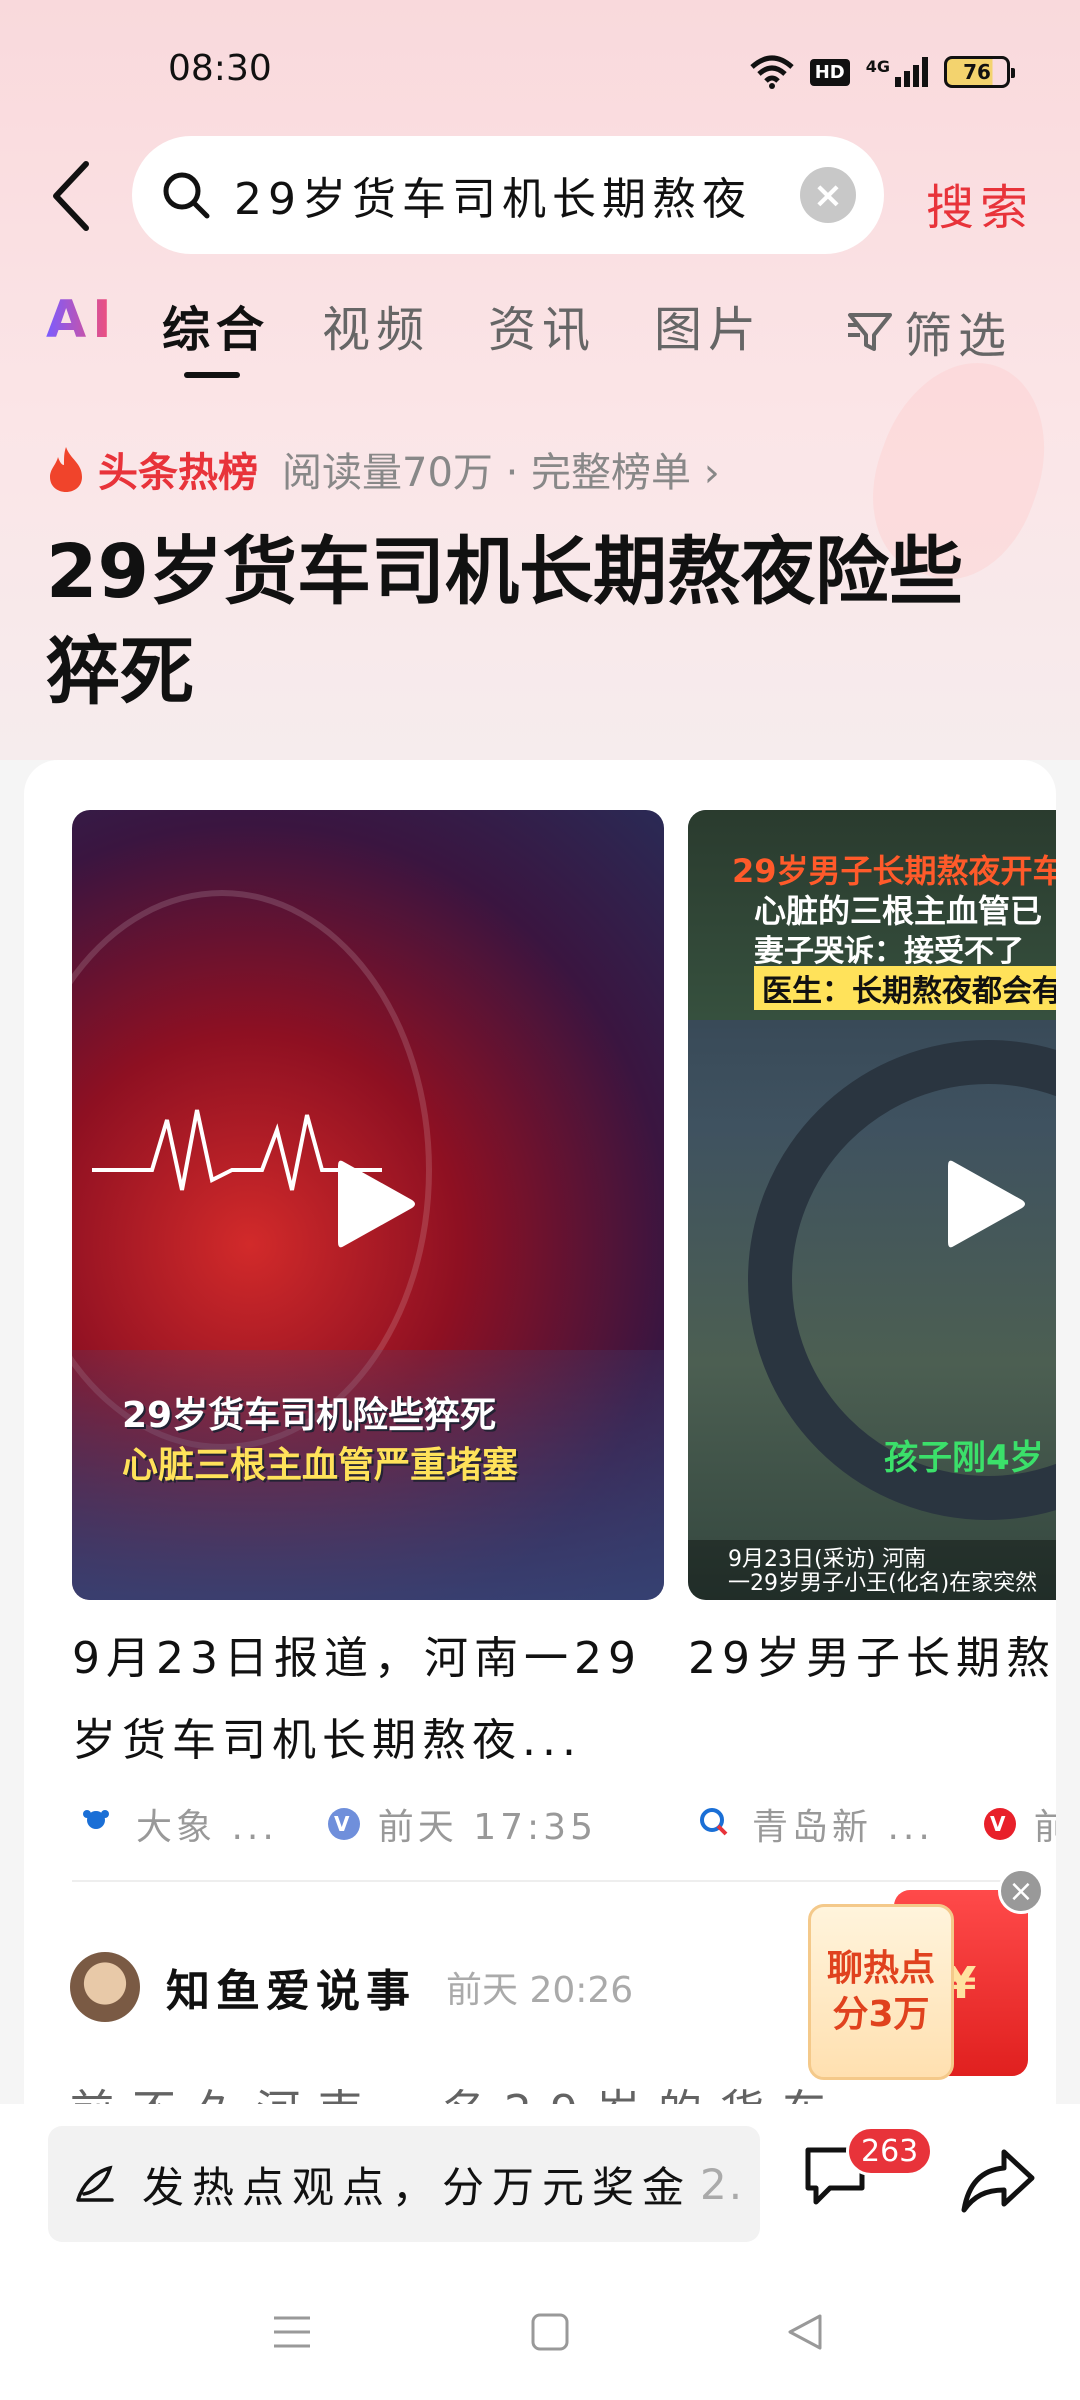 Image resolution: width=1080 pixels, height=2400 pixels. I want to click on filter-label: 筛选, so click(958, 336).